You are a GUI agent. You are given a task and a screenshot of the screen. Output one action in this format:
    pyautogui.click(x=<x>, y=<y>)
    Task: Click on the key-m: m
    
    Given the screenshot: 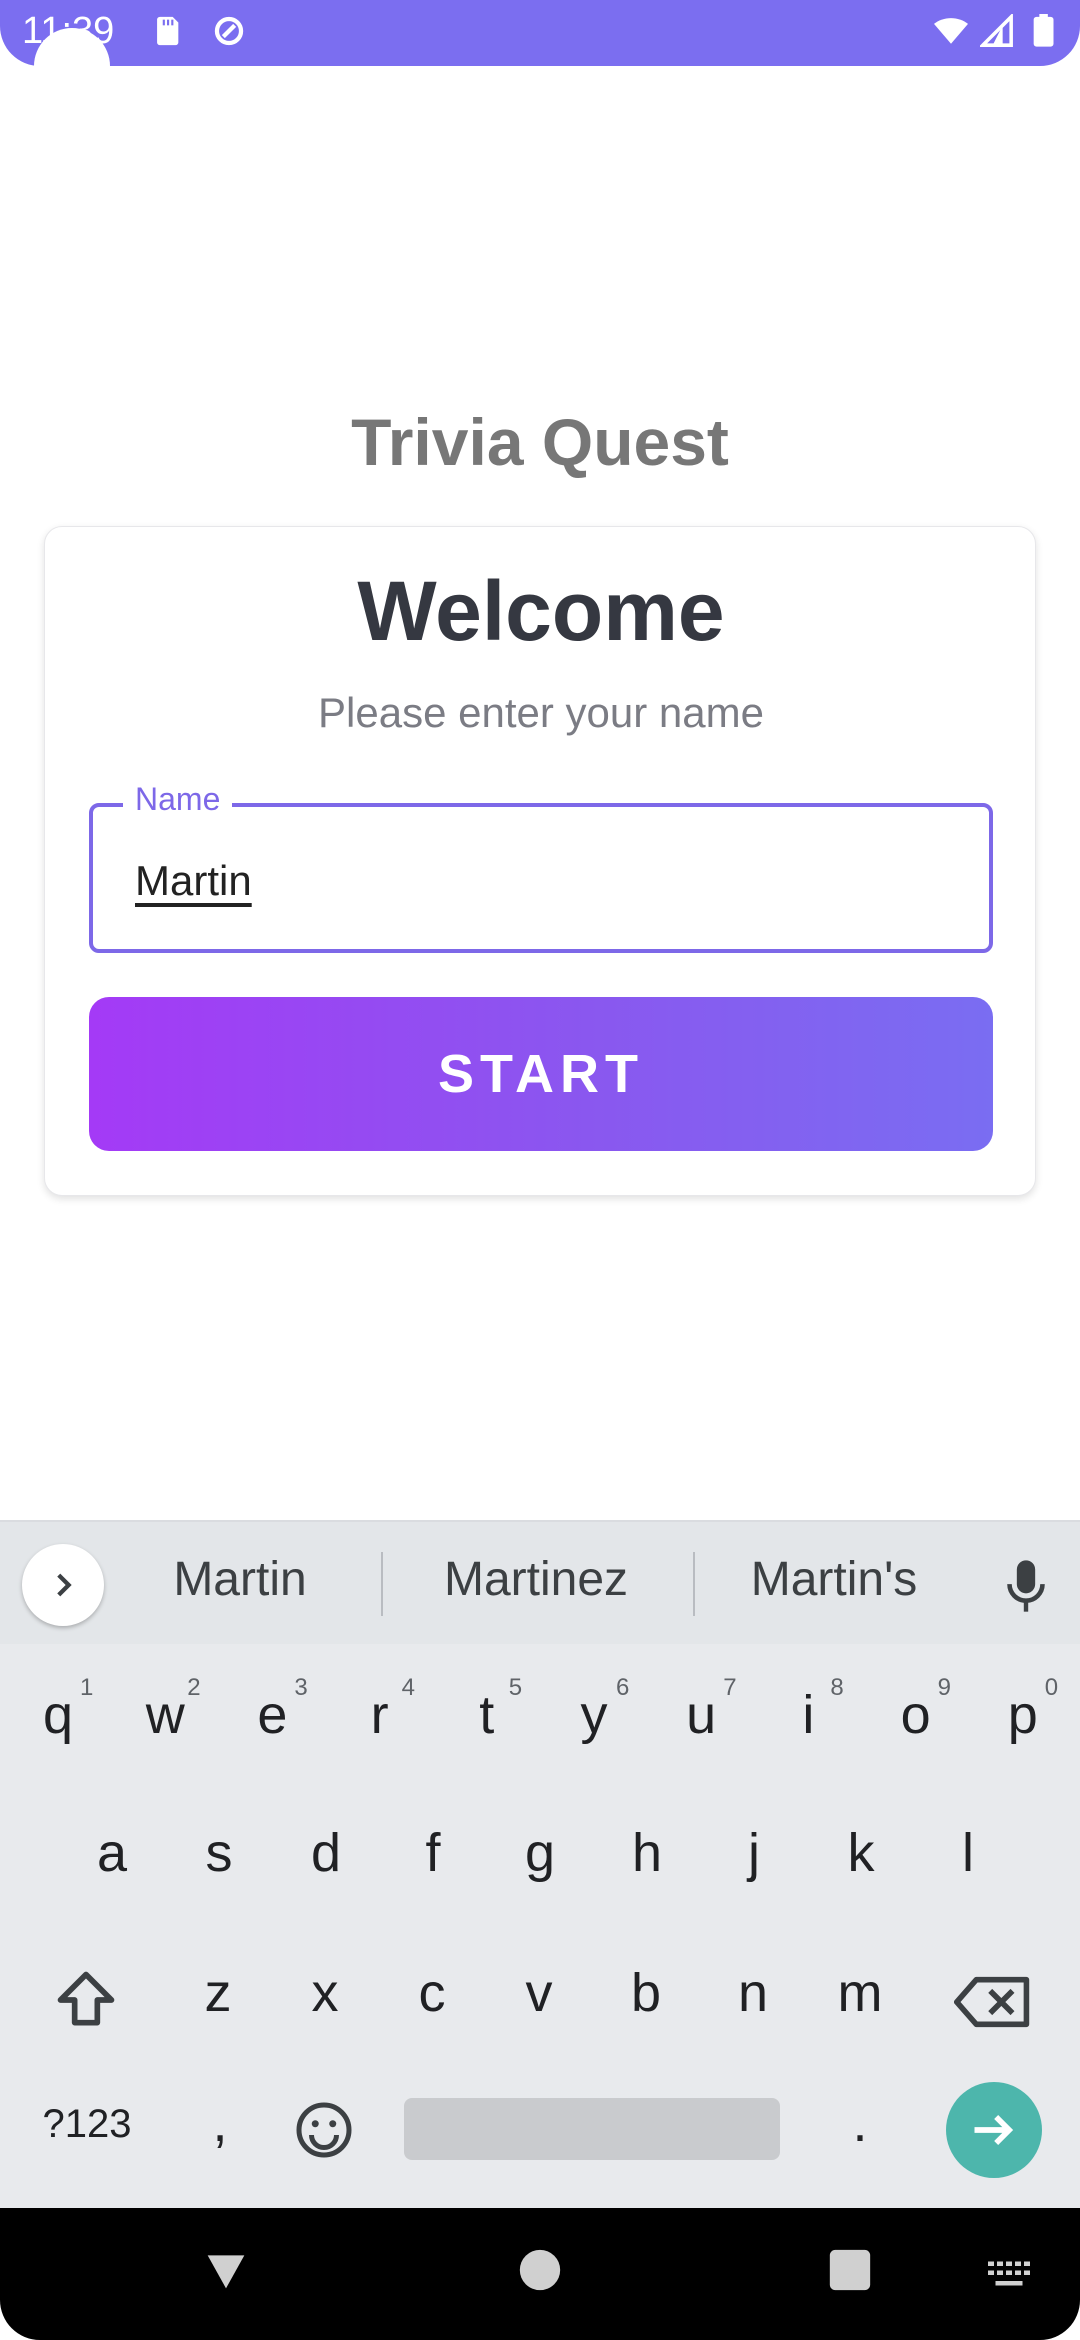 What is the action you would take?
    pyautogui.click(x=860, y=1993)
    